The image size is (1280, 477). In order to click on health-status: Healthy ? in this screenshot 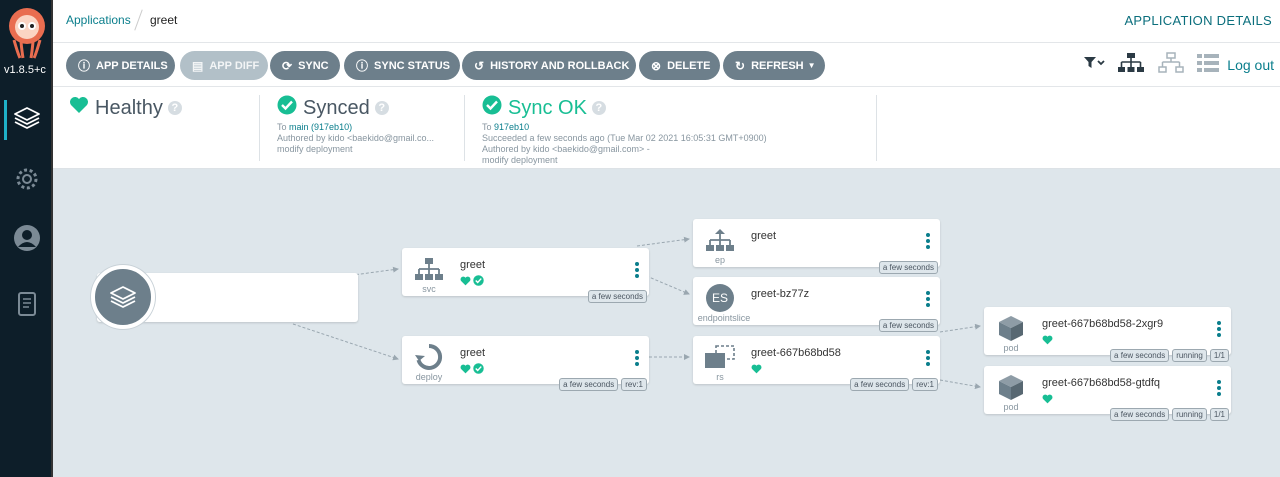, I will do `click(164, 128)`.